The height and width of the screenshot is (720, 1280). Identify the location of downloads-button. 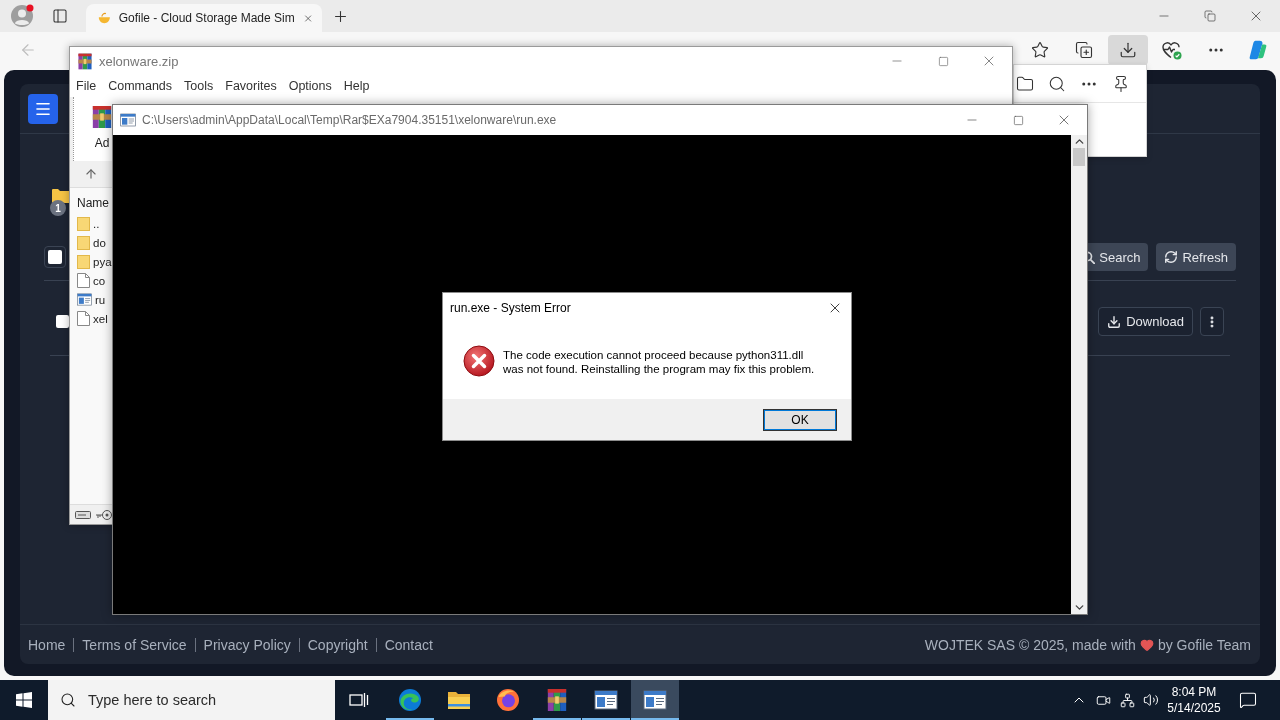
(1128, 50).